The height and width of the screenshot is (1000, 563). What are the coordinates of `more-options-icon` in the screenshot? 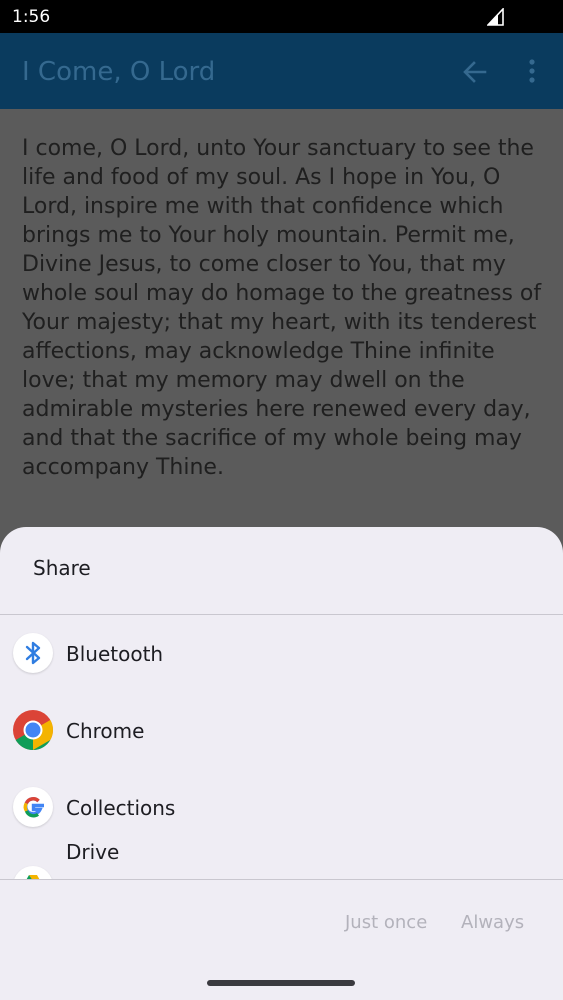 It's located at (532, 71).